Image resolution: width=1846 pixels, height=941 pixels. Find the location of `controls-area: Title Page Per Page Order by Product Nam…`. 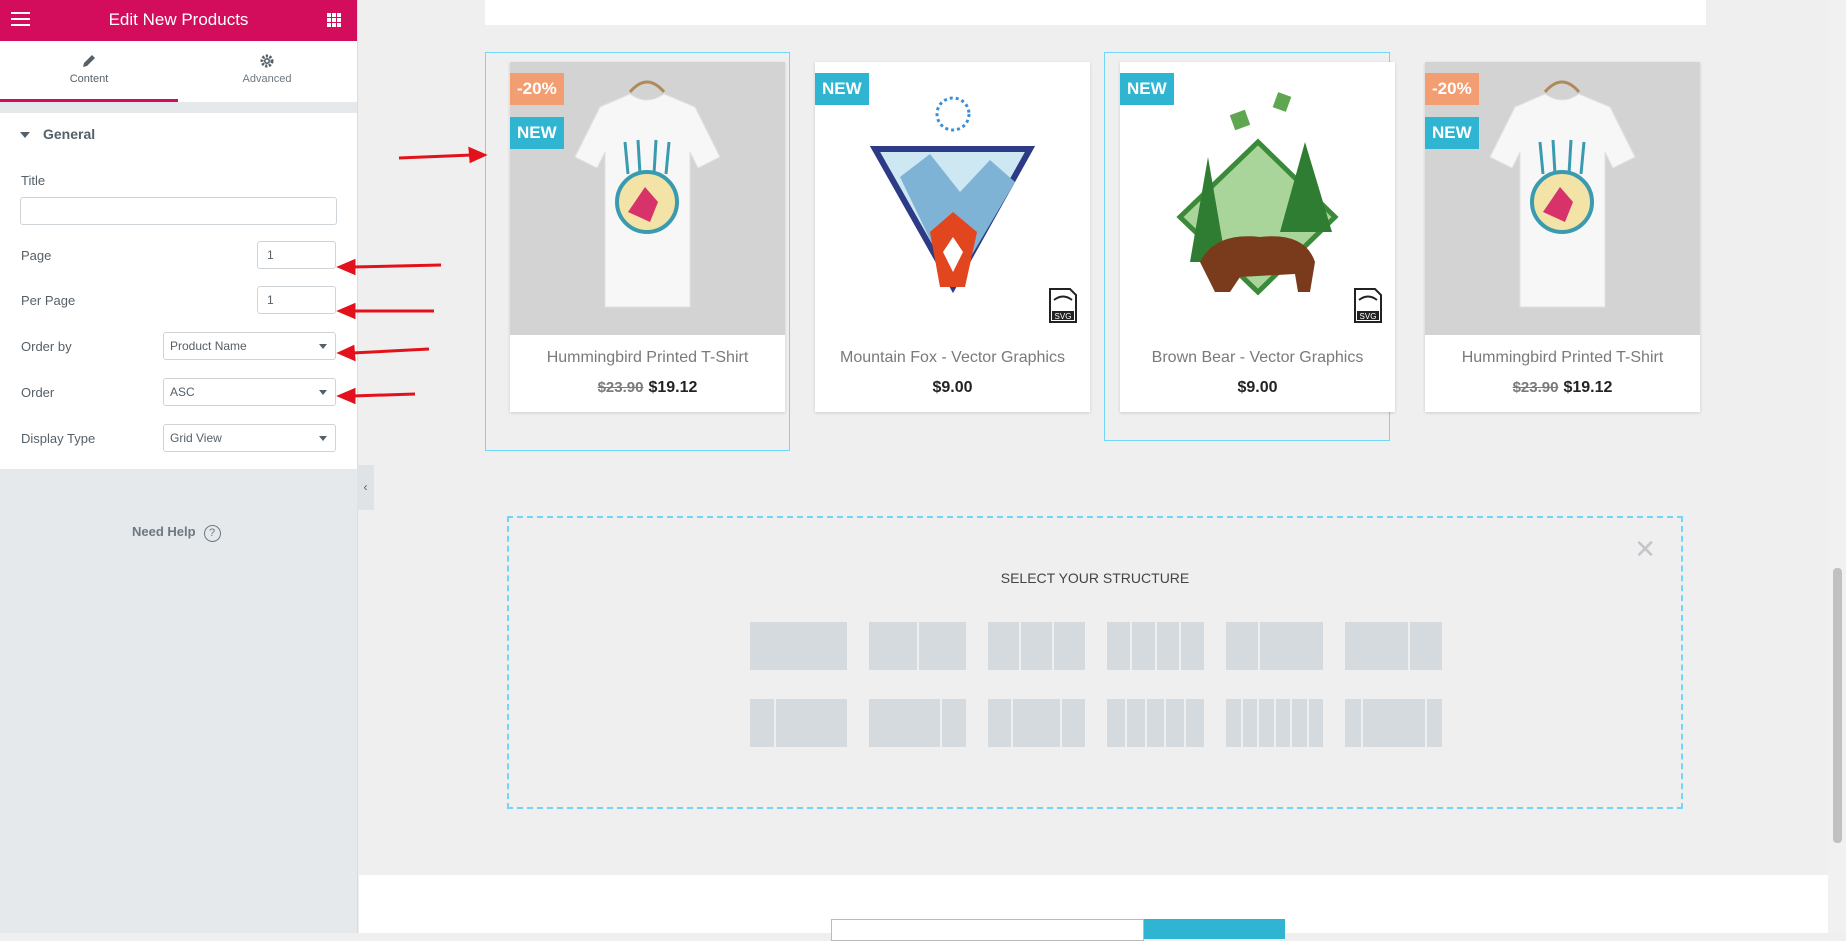

controls-area: Title Page Per Page Order by Product Nam… is located at coordinates (178, 313).